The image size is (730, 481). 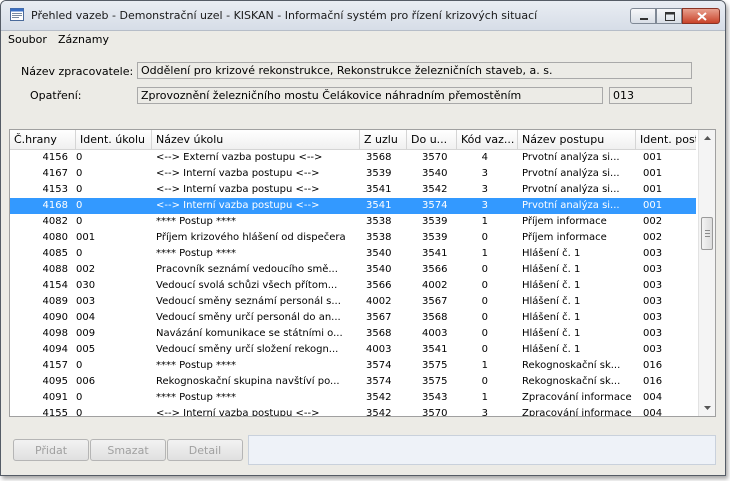 I want to click on cell-ident-ukolu: 009, so click(x=86, y=333).